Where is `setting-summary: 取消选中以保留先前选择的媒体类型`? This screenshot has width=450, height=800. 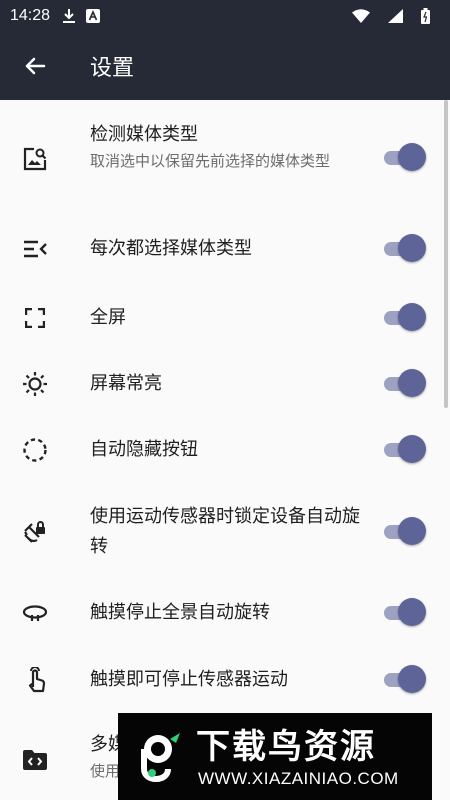 setting-summary: 取消选中以保留先前选择的媒体类型 is located at coordinates (210, 161).